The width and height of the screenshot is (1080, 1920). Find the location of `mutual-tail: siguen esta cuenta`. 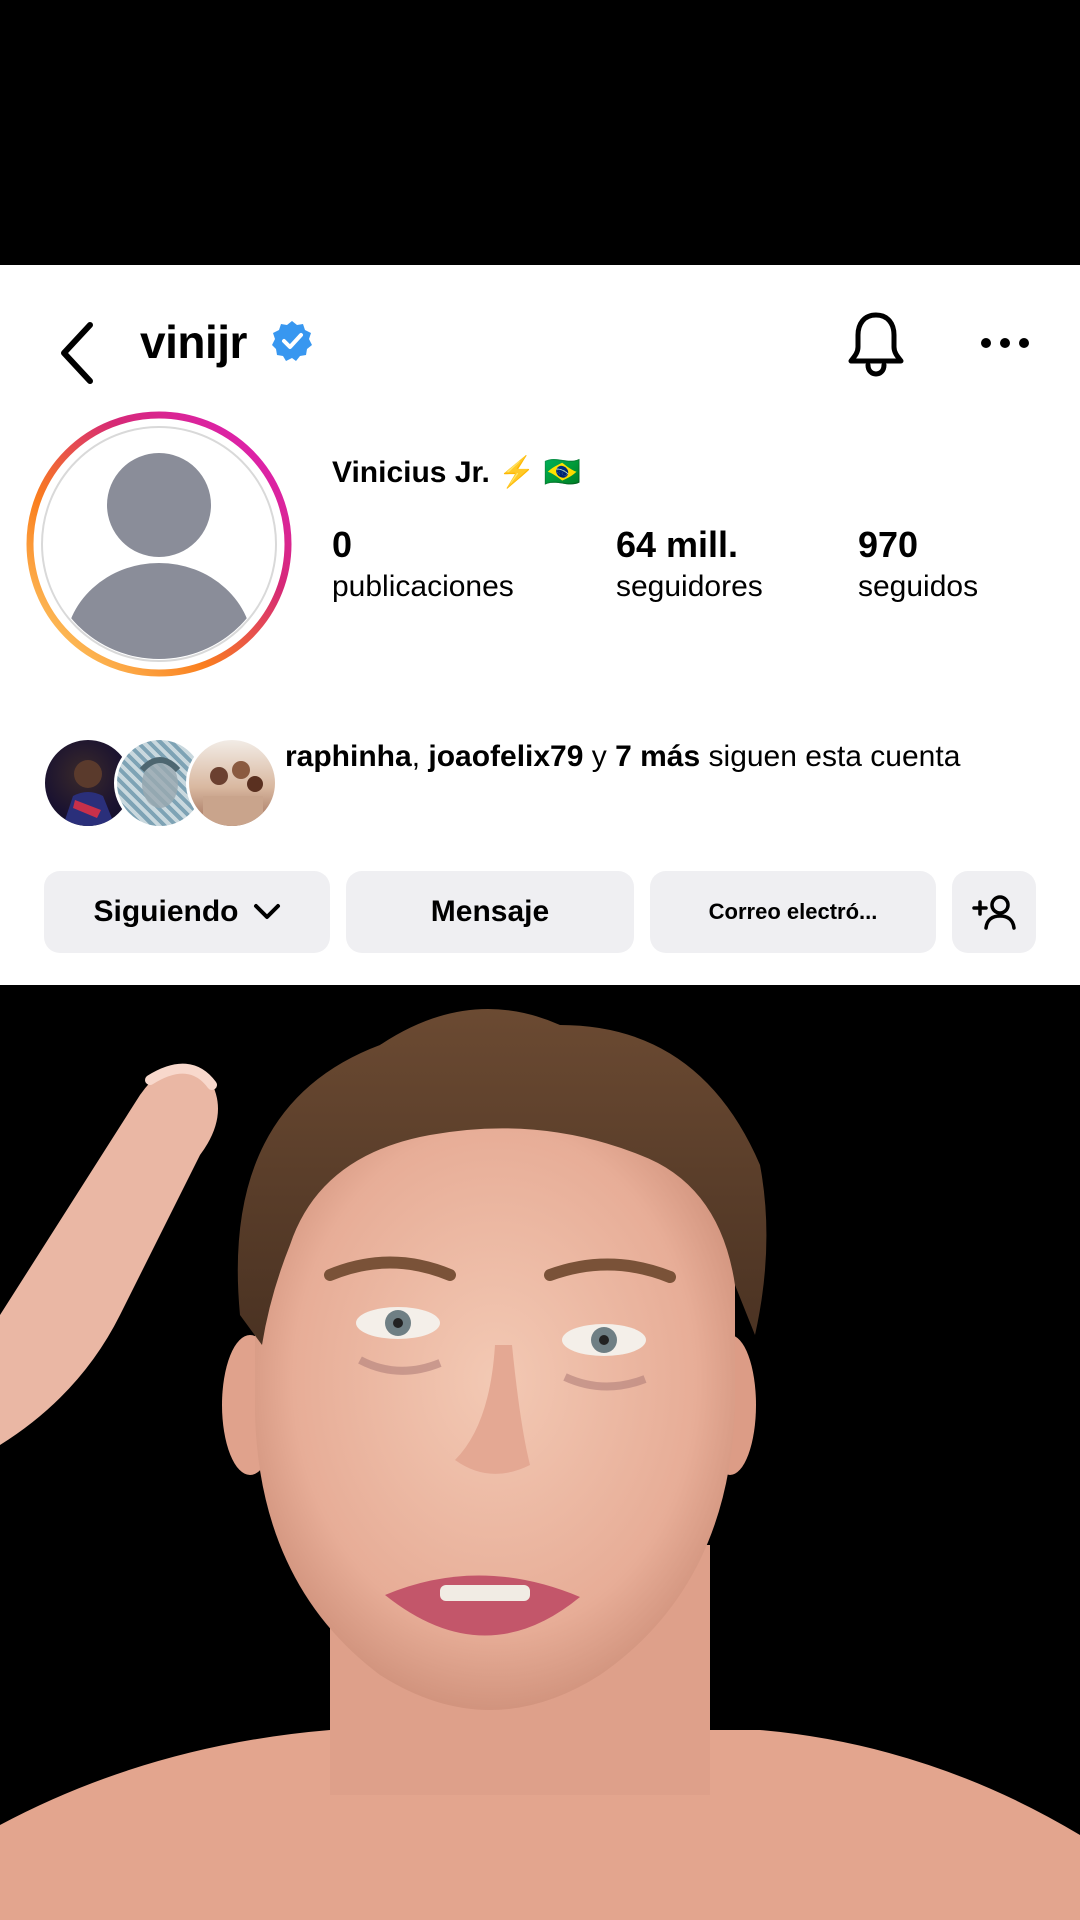

mutual-tail: siguen esta cuenta is located at coordinates (830, 756).